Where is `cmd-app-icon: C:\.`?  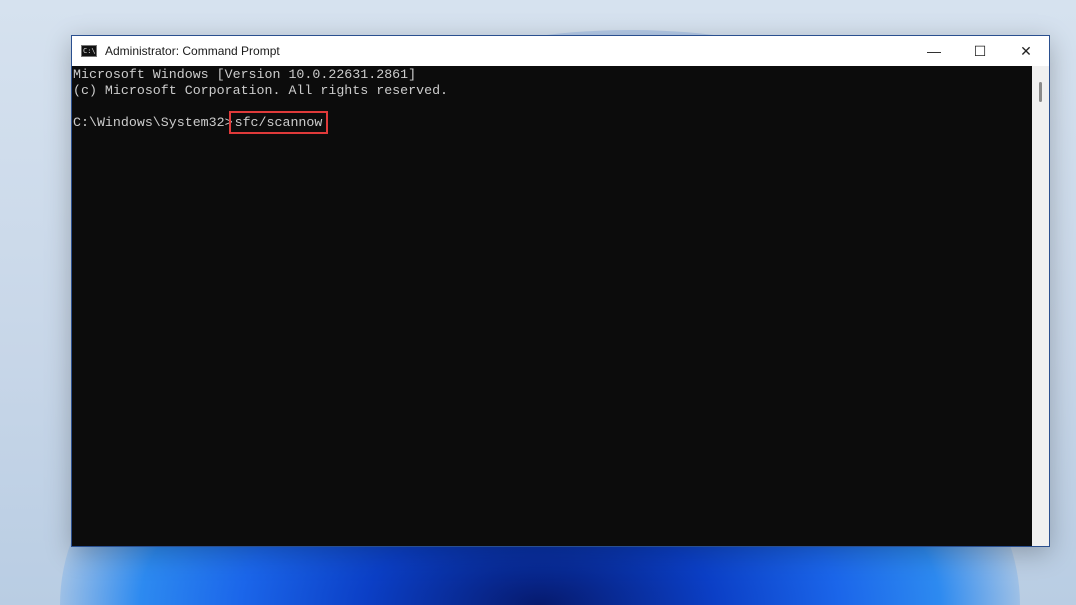
cmd-app-icon: C:\. is located at coordinates (89, 51).